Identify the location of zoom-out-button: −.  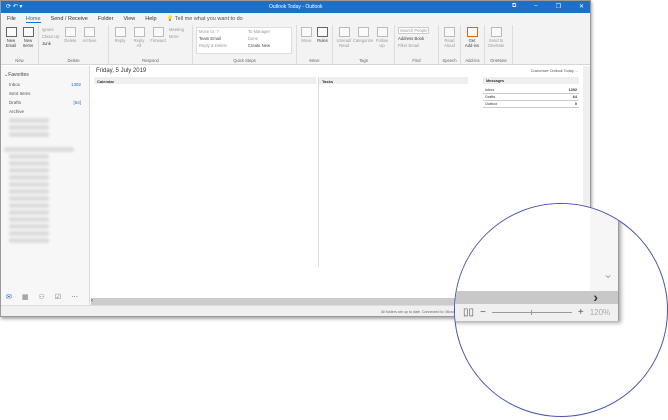
(483, 312).